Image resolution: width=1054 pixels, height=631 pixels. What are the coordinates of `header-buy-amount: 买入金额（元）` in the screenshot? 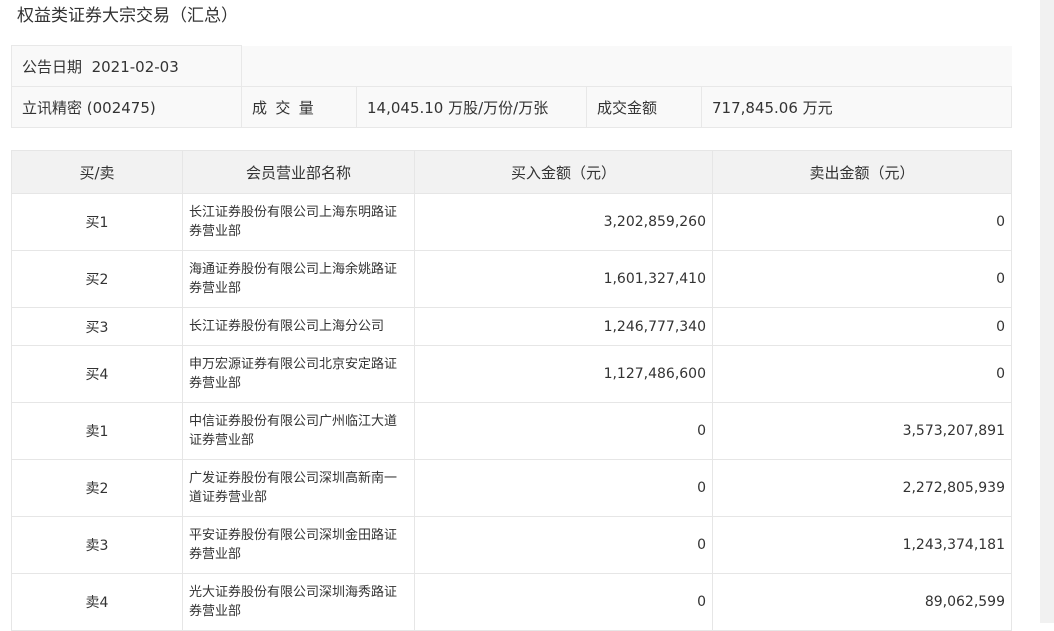 It's located at (563, 172).